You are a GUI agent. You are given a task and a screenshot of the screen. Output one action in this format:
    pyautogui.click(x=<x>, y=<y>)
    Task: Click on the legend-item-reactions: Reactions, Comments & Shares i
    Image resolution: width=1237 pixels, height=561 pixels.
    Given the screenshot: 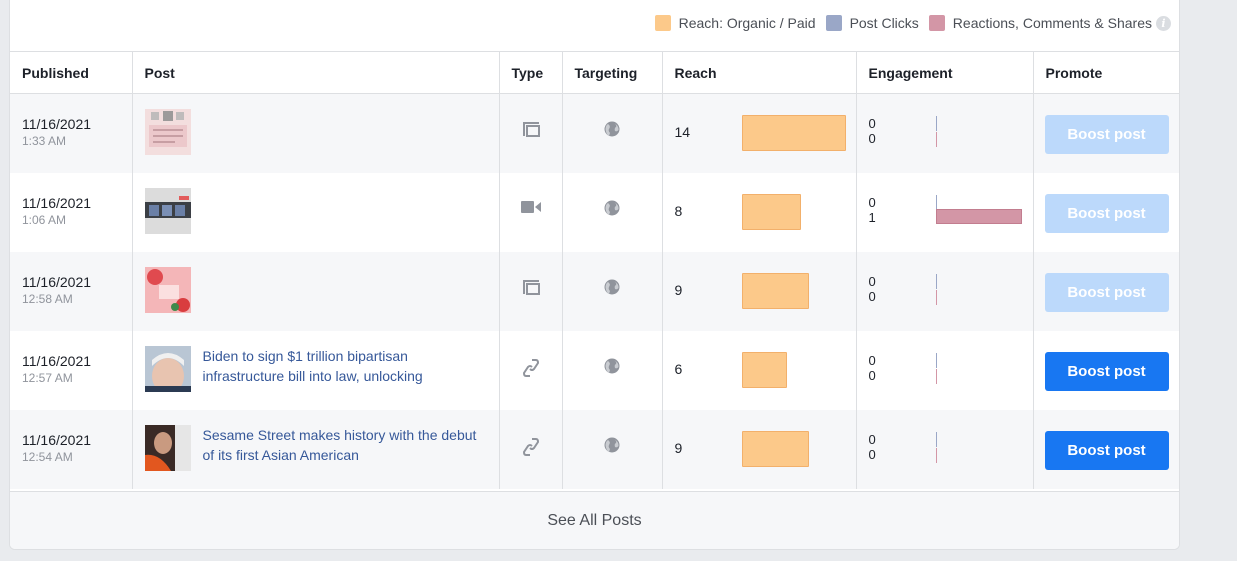 What is the action you would take?
    pyautogui.click(x=1049, y=23)
    